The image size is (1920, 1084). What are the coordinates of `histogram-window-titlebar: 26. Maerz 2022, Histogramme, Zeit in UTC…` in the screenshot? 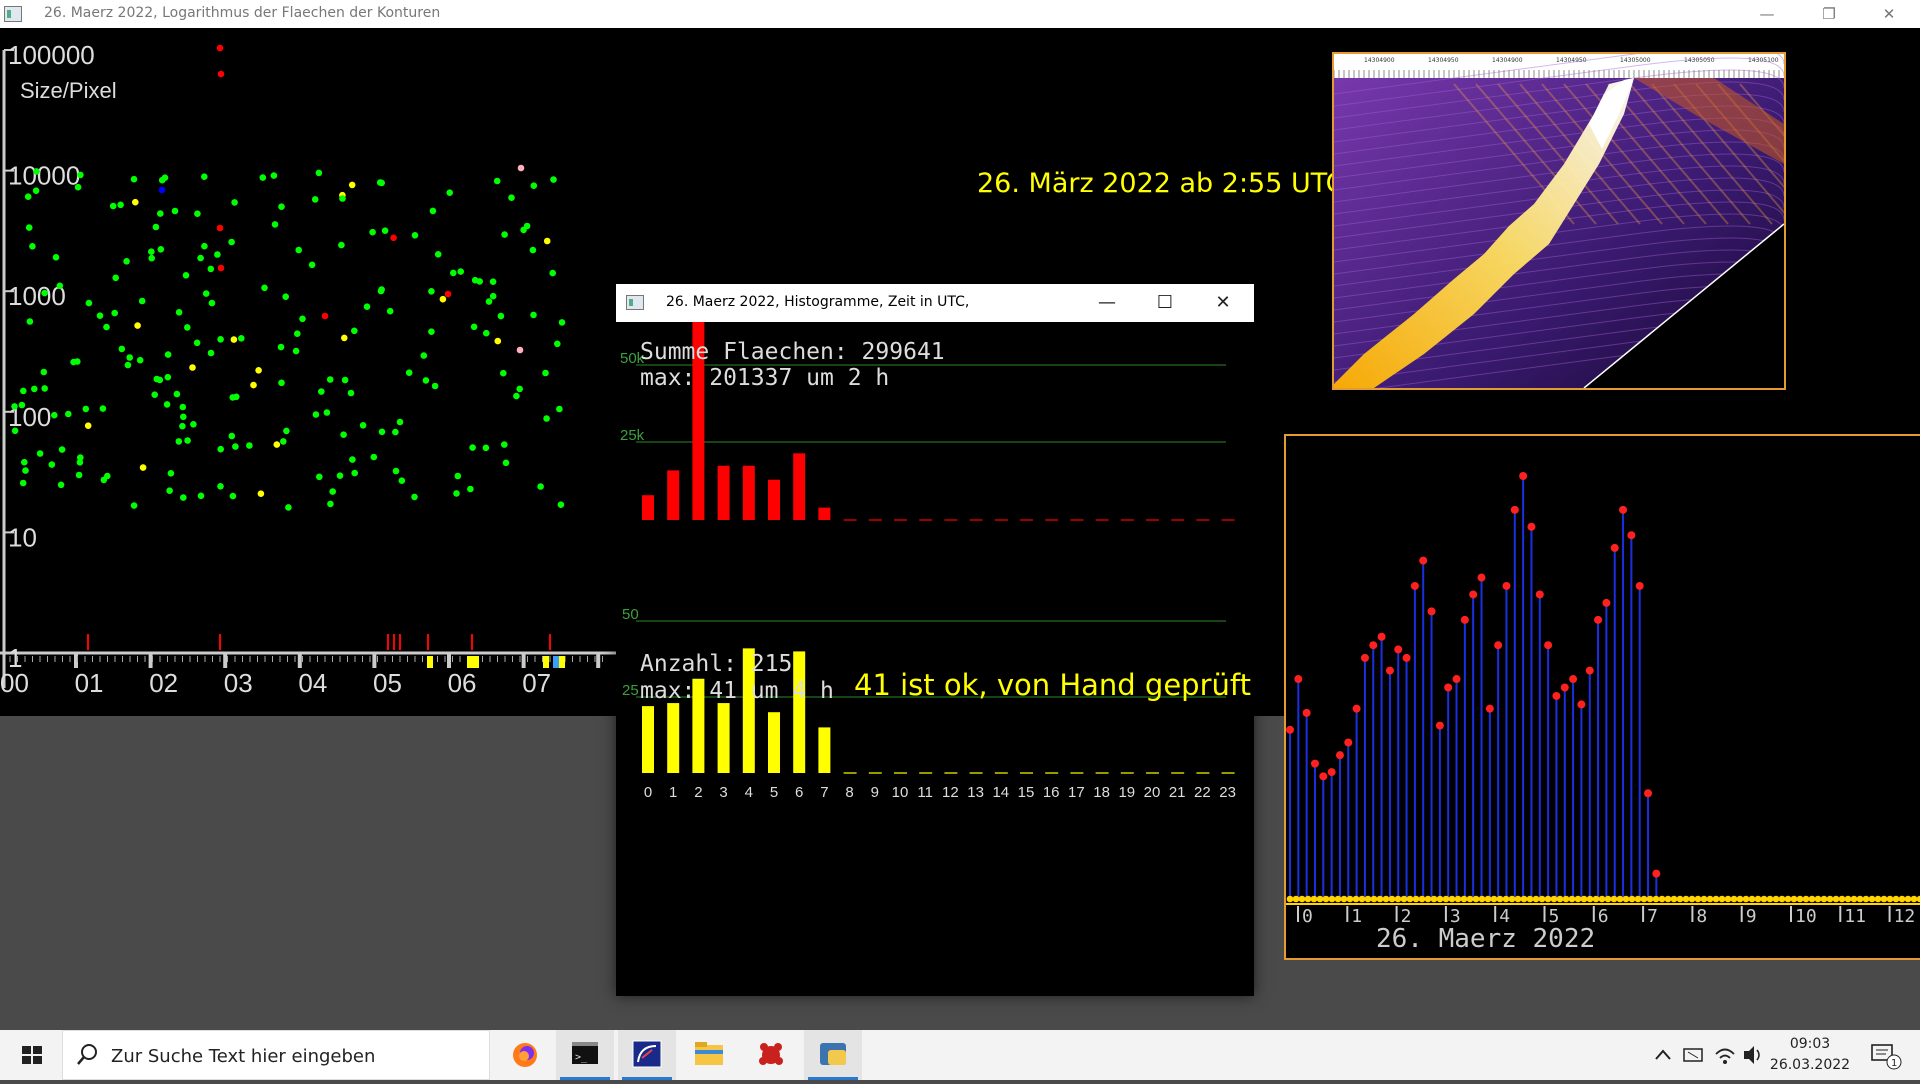 It's located at (935, 303).